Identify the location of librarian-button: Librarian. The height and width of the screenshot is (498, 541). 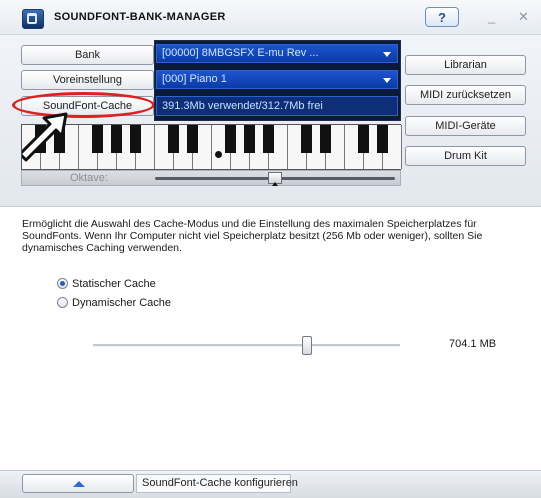
(465, 65).